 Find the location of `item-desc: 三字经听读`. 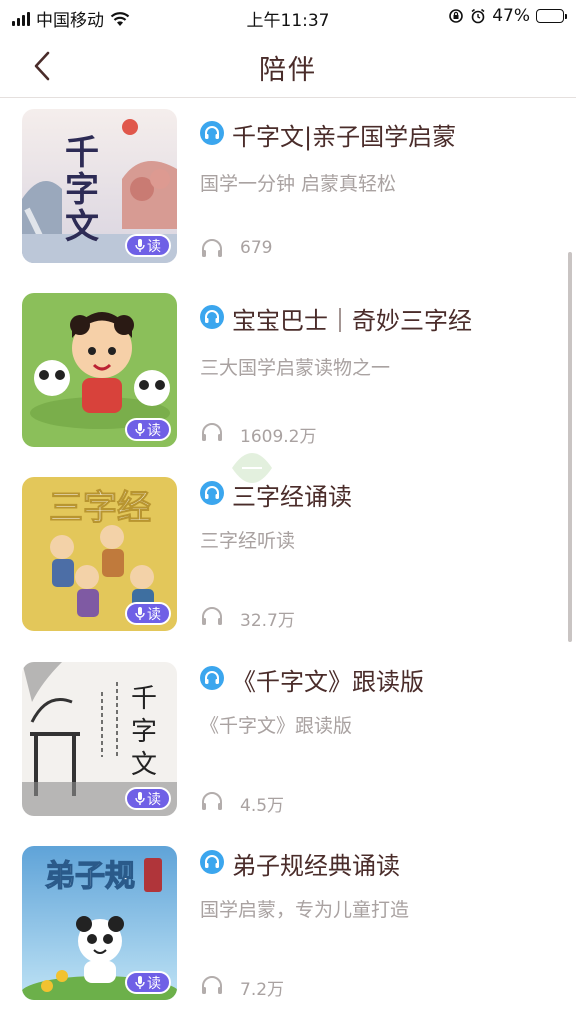

item-desc: 三字经听读 is located at coordinates (248, 541).